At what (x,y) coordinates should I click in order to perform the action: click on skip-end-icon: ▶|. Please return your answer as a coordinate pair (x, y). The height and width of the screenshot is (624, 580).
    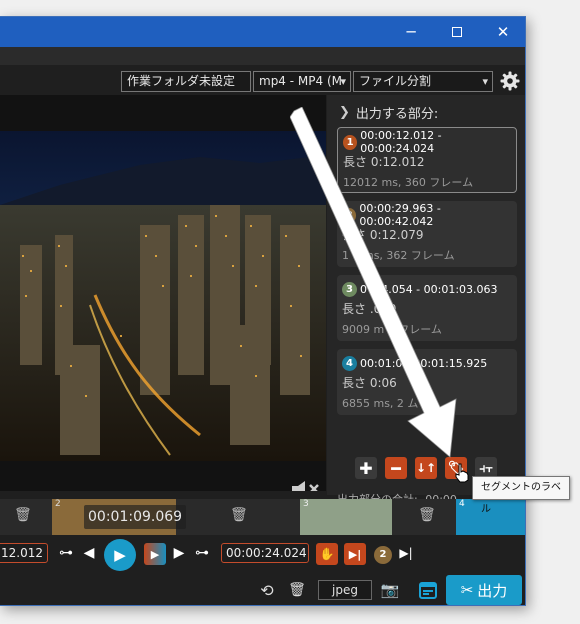
    Looking at the image, I should click on (355, 554).